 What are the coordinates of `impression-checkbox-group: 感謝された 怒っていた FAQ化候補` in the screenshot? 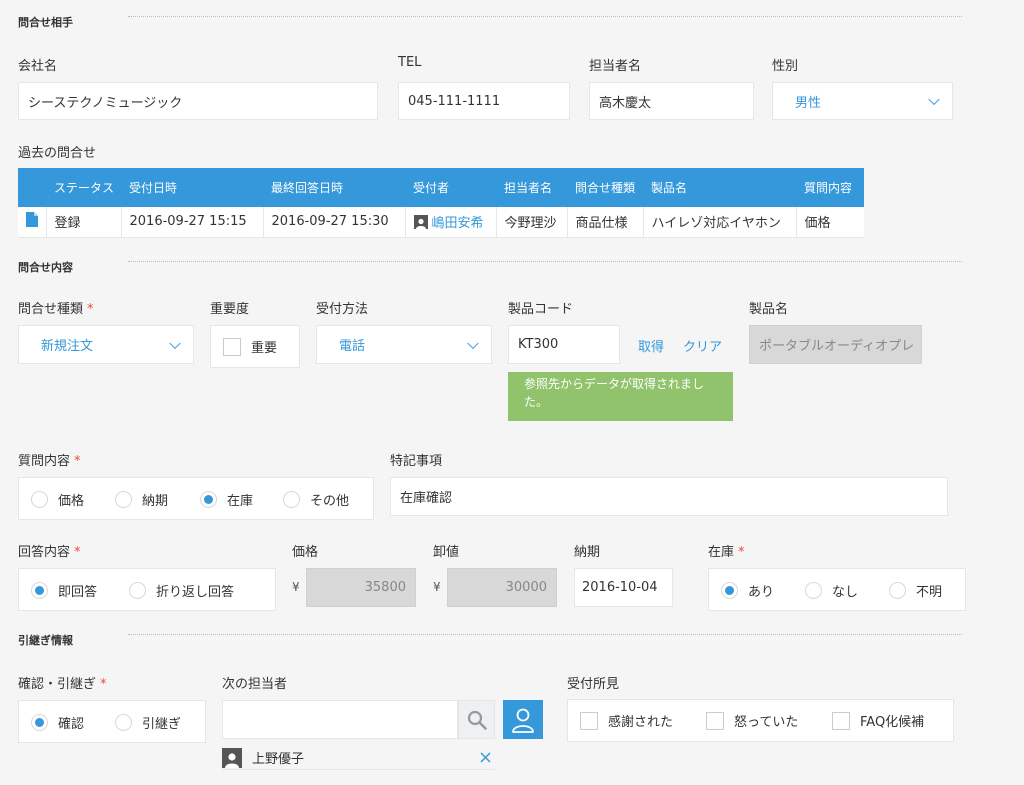 It's located at (760, 720).